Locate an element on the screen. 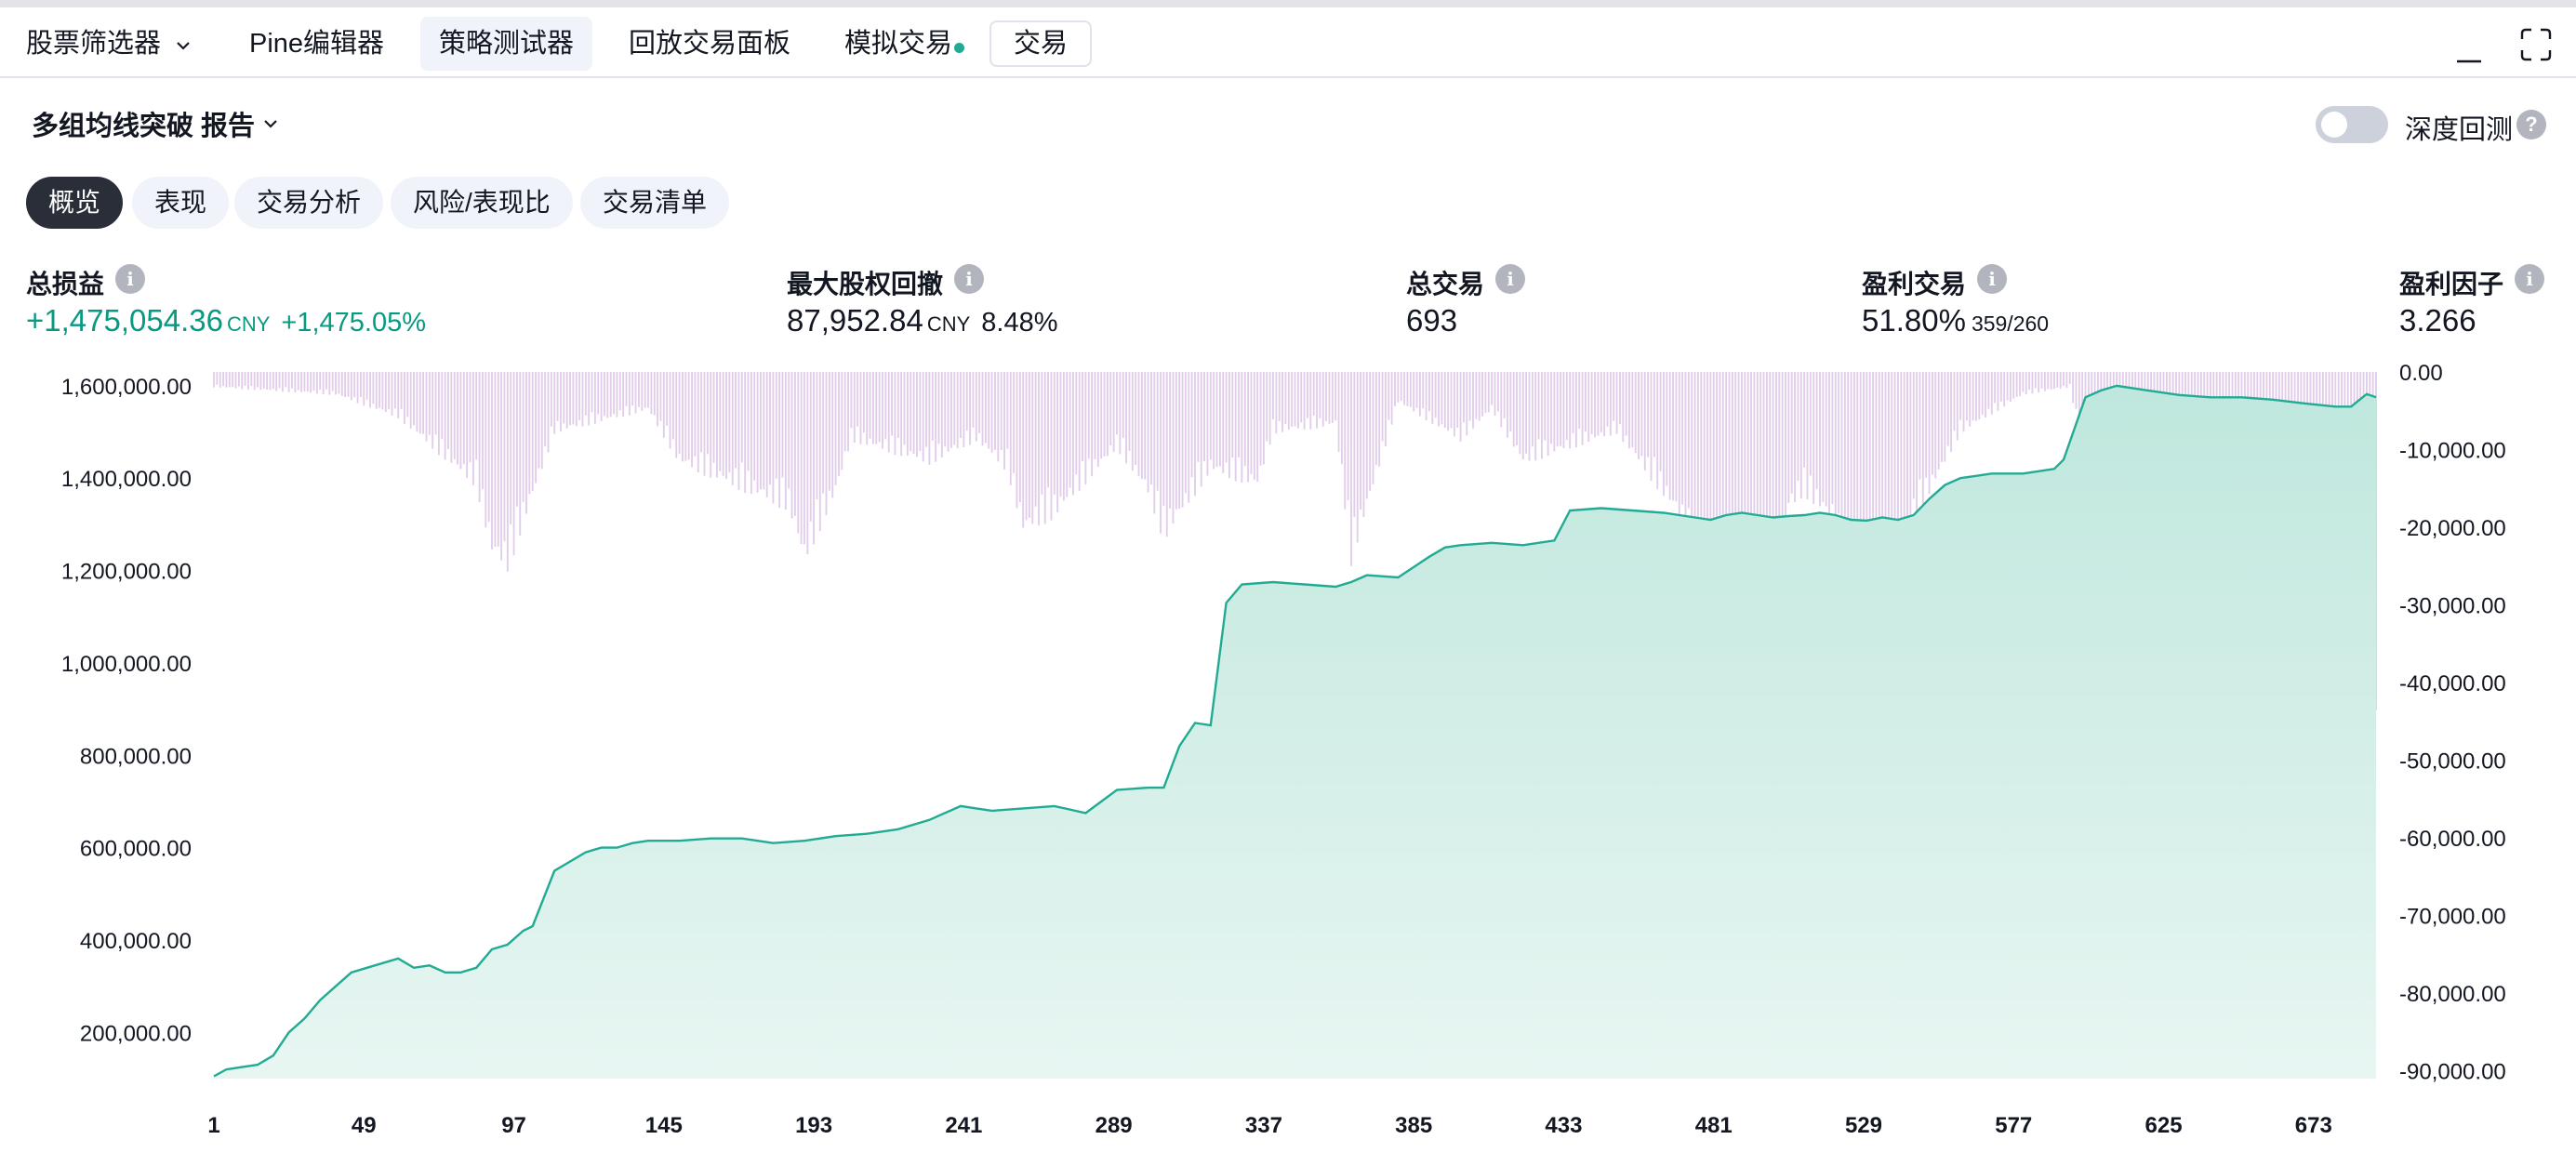  max-drawdown-percent: 8.48% is located at coordinates (1019, 323).